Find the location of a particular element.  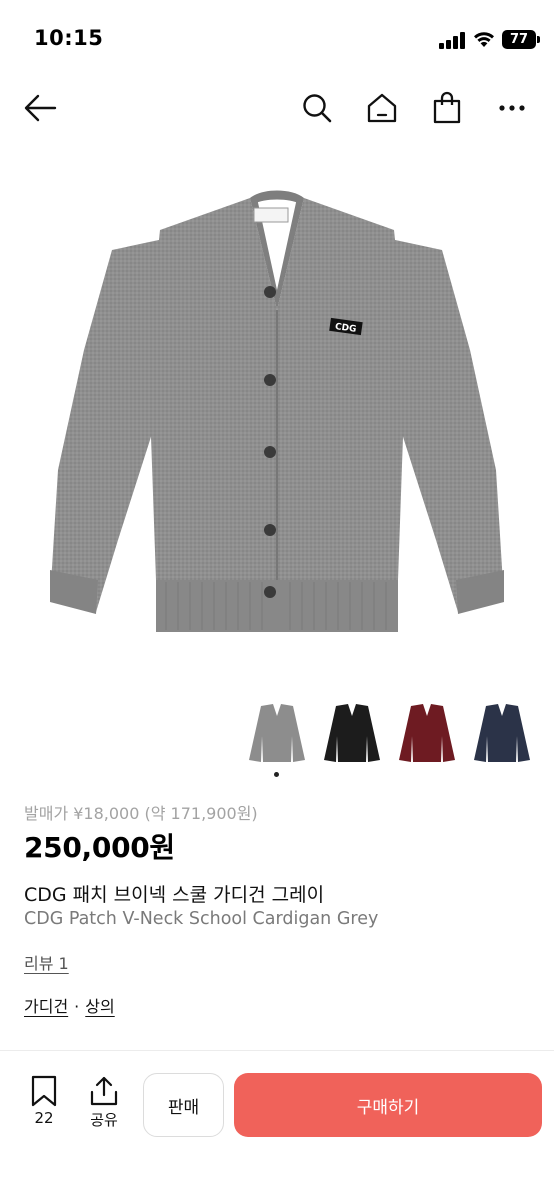

share-button: 공유 is located at coordinates (104, 1103).